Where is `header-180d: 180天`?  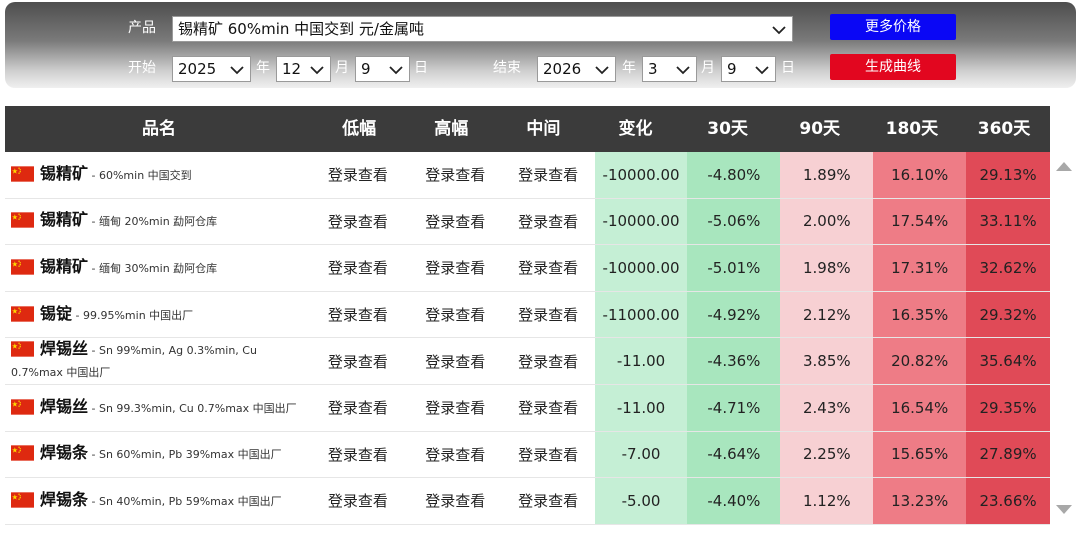
header-180d: 180天 is located at coordinates (912, 129).